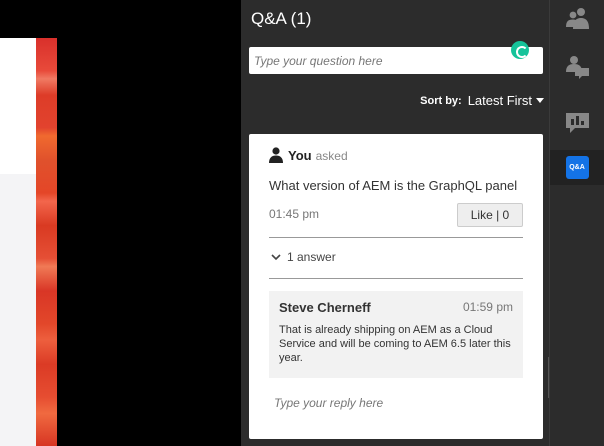 This screenshot has height=446, width=604. I want to click on like-button: Like | 0, so click(490, 215).